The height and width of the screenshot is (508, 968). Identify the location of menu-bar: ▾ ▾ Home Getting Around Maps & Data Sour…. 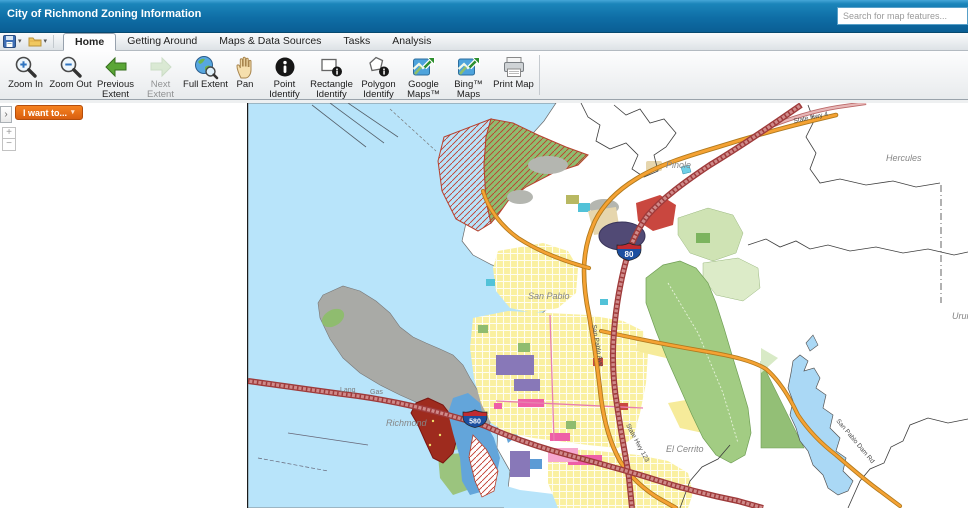
(484, 42).